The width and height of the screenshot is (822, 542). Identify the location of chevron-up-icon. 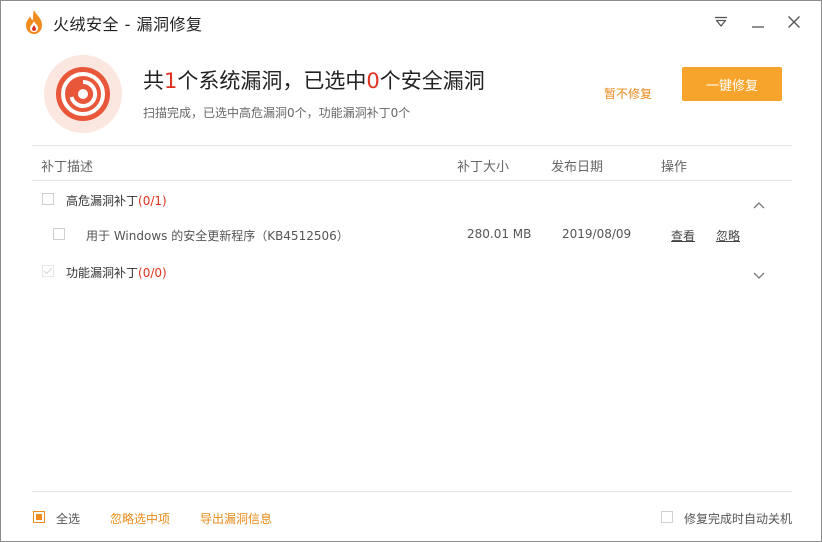
(759, 202).